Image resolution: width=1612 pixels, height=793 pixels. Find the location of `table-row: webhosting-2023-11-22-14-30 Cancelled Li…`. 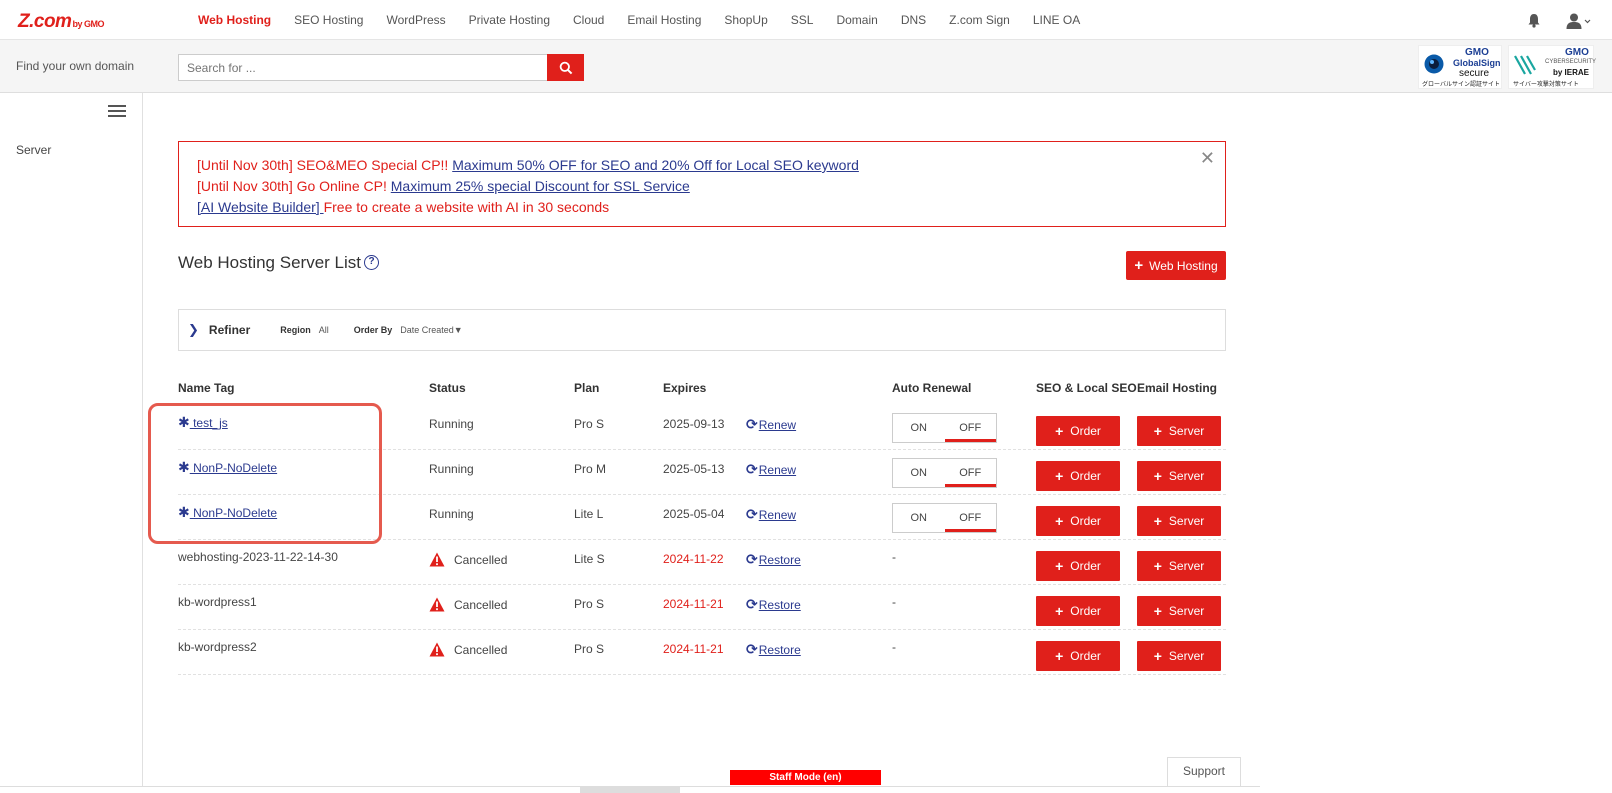

table-row: webhosting-2023-11-22-14-30 Cancelled Li… is located at coordinates (702, 562).